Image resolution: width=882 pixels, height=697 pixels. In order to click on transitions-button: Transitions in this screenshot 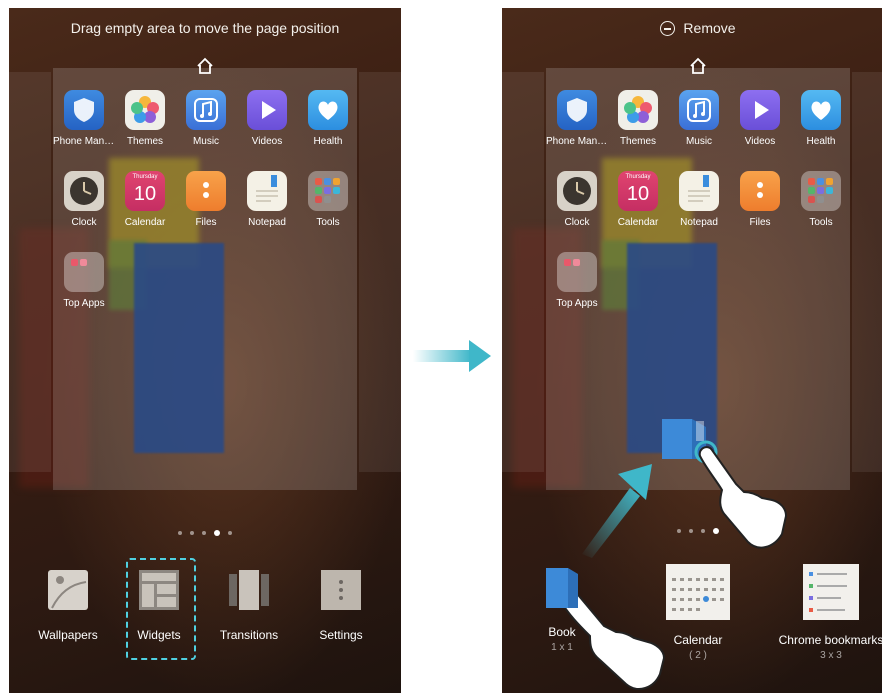, I will do `click(249, 605)`.